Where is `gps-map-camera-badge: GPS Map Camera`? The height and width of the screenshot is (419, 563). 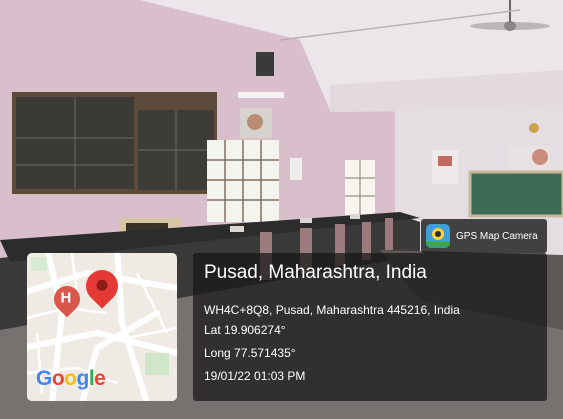 gps-map-camera-badge: GPS Map Camera is located at coordinates (484, 236).